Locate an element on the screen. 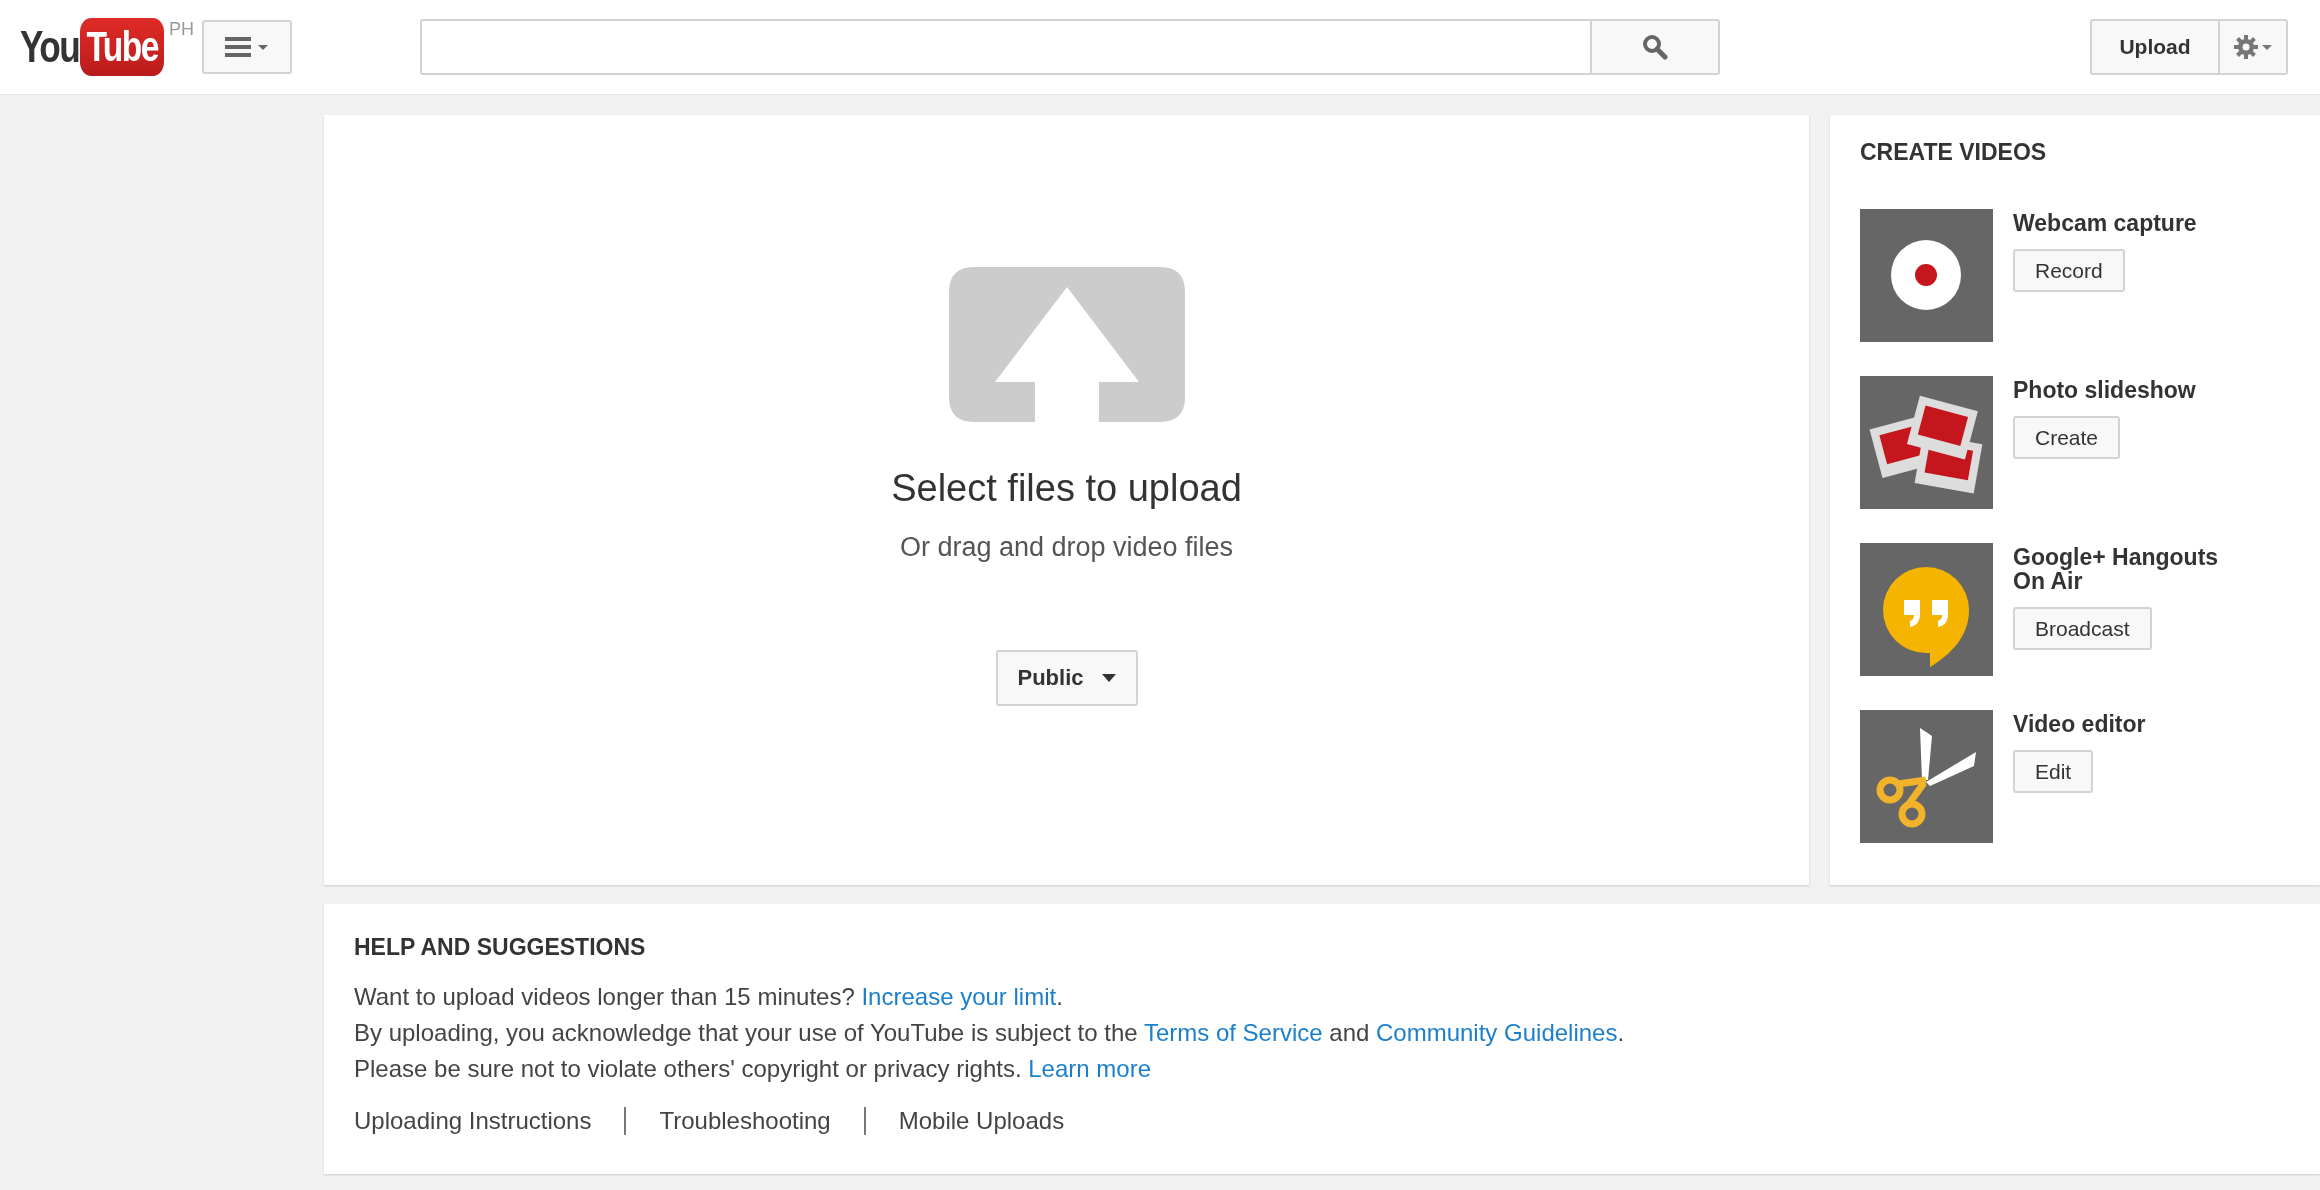  privacy-dropdown: Public is located at coordinates (1066, 677).